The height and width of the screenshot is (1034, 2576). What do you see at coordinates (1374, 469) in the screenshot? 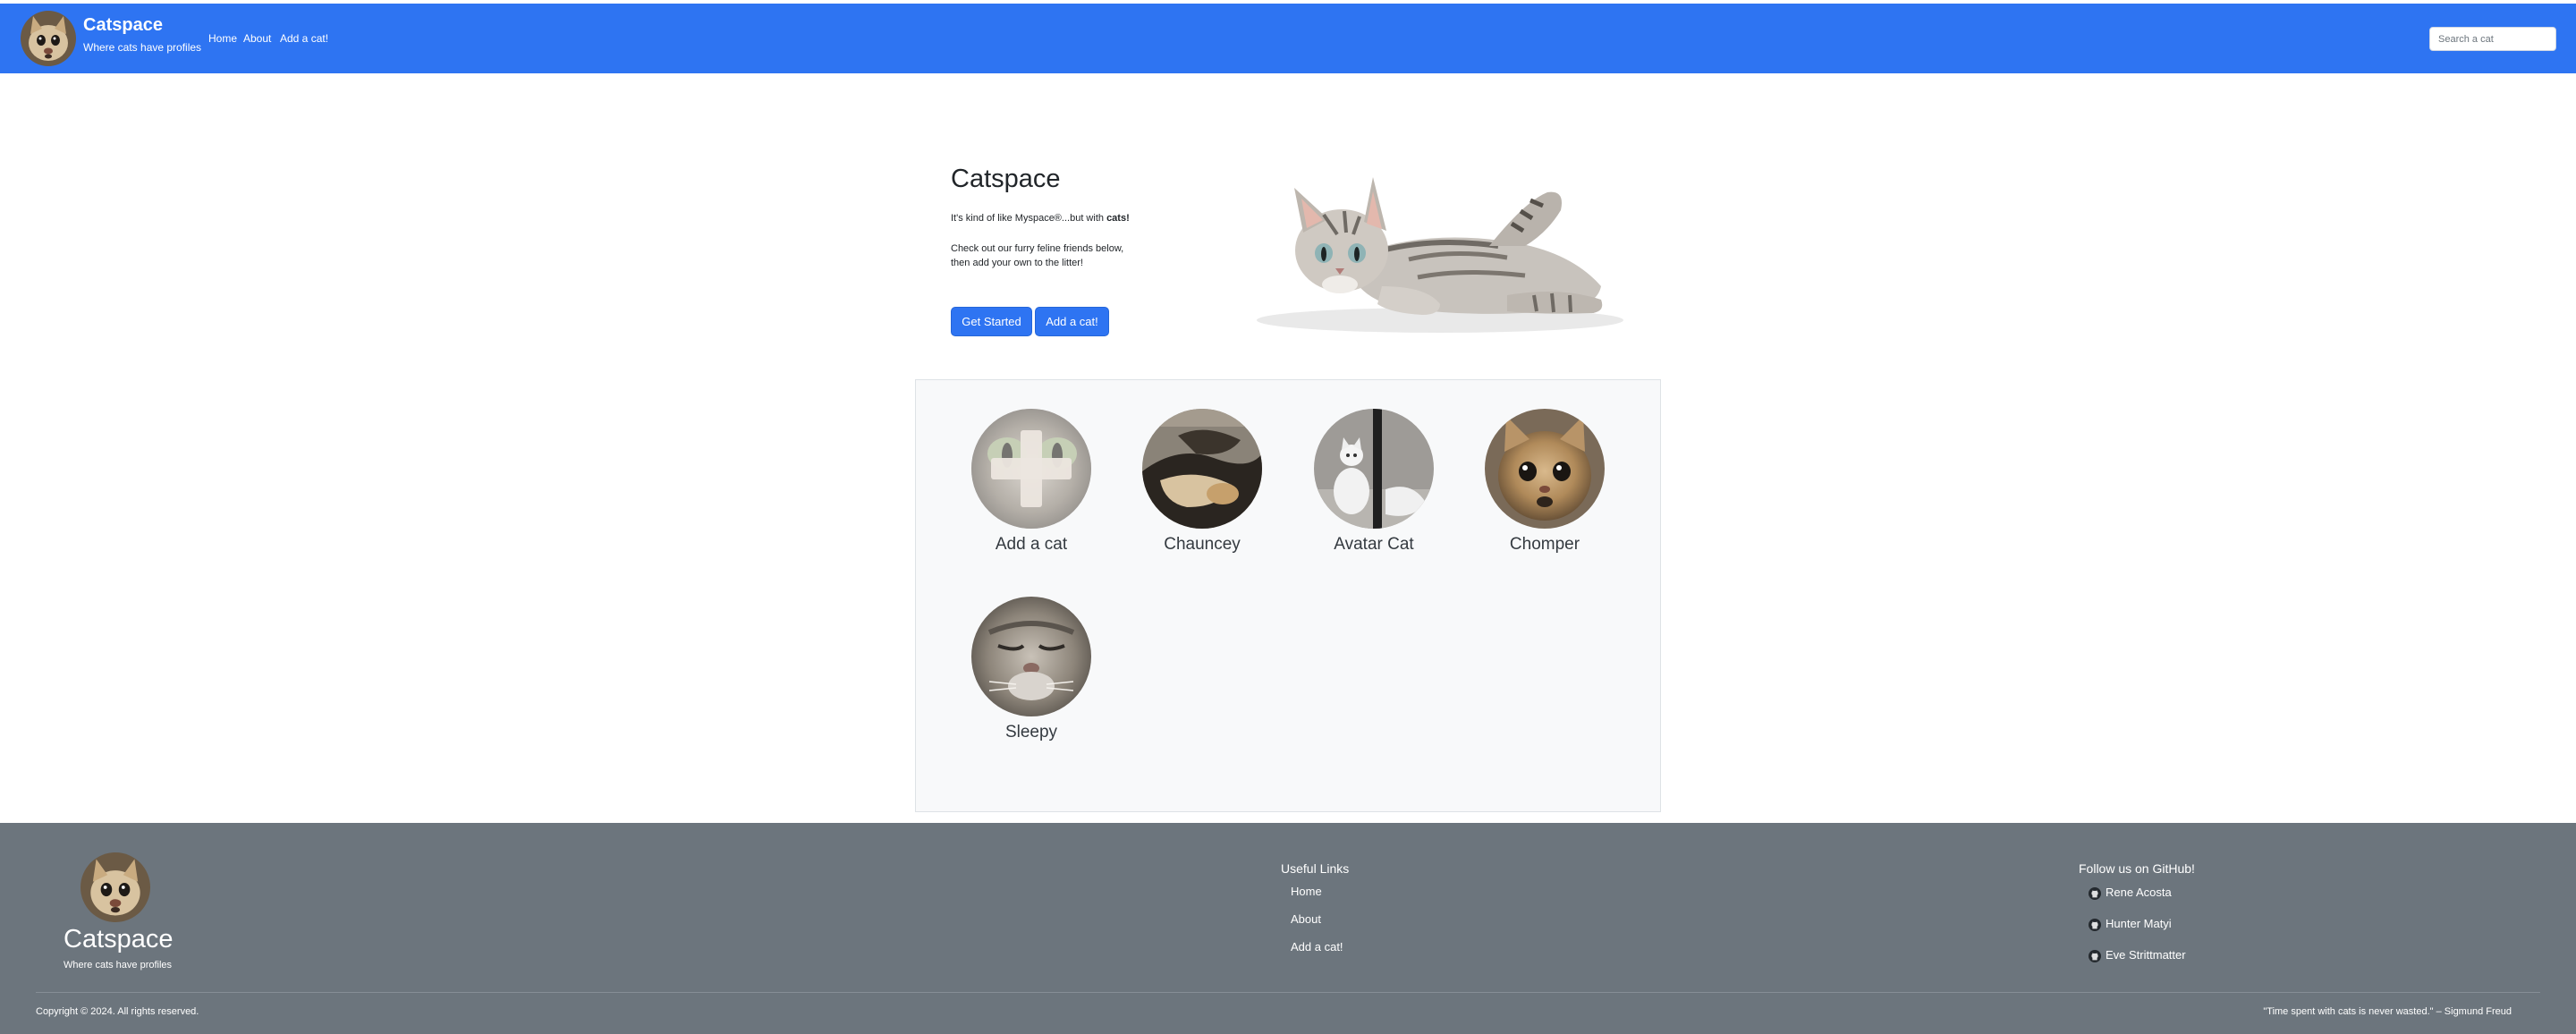
I see `avatar-cat-photo` at bounding box center [1374, 469].